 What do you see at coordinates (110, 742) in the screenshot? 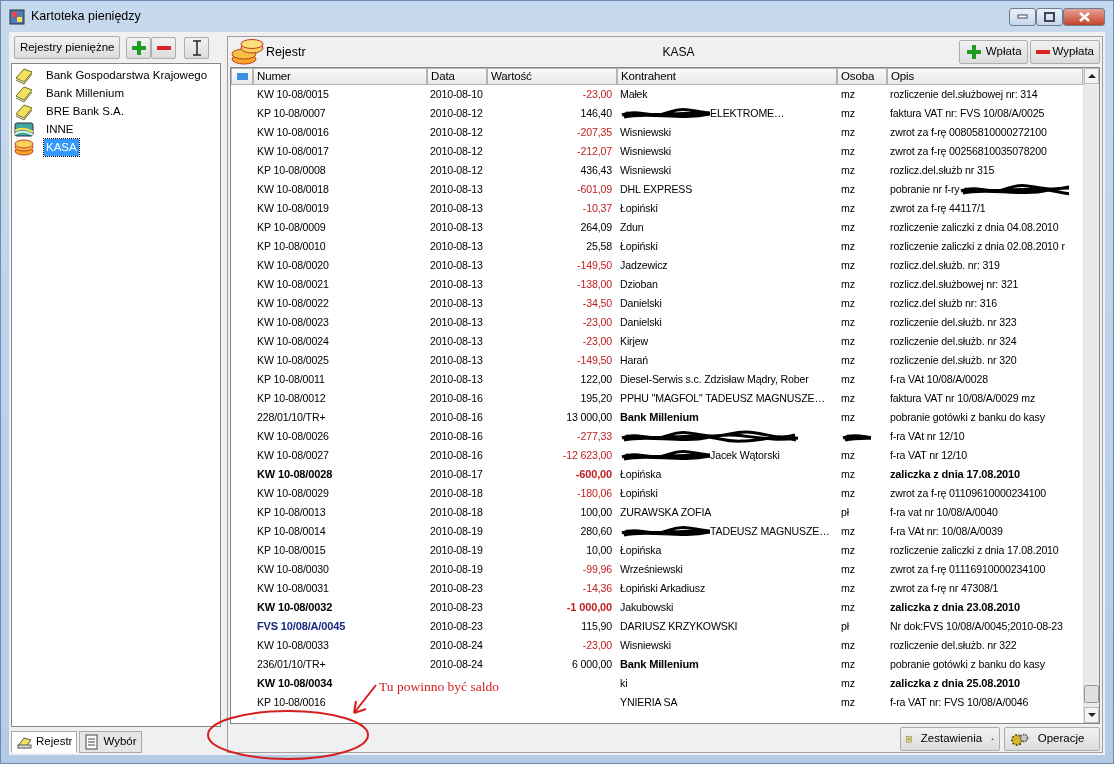
I see `panel-tab: Wybór` at bounding box center [110, 742].